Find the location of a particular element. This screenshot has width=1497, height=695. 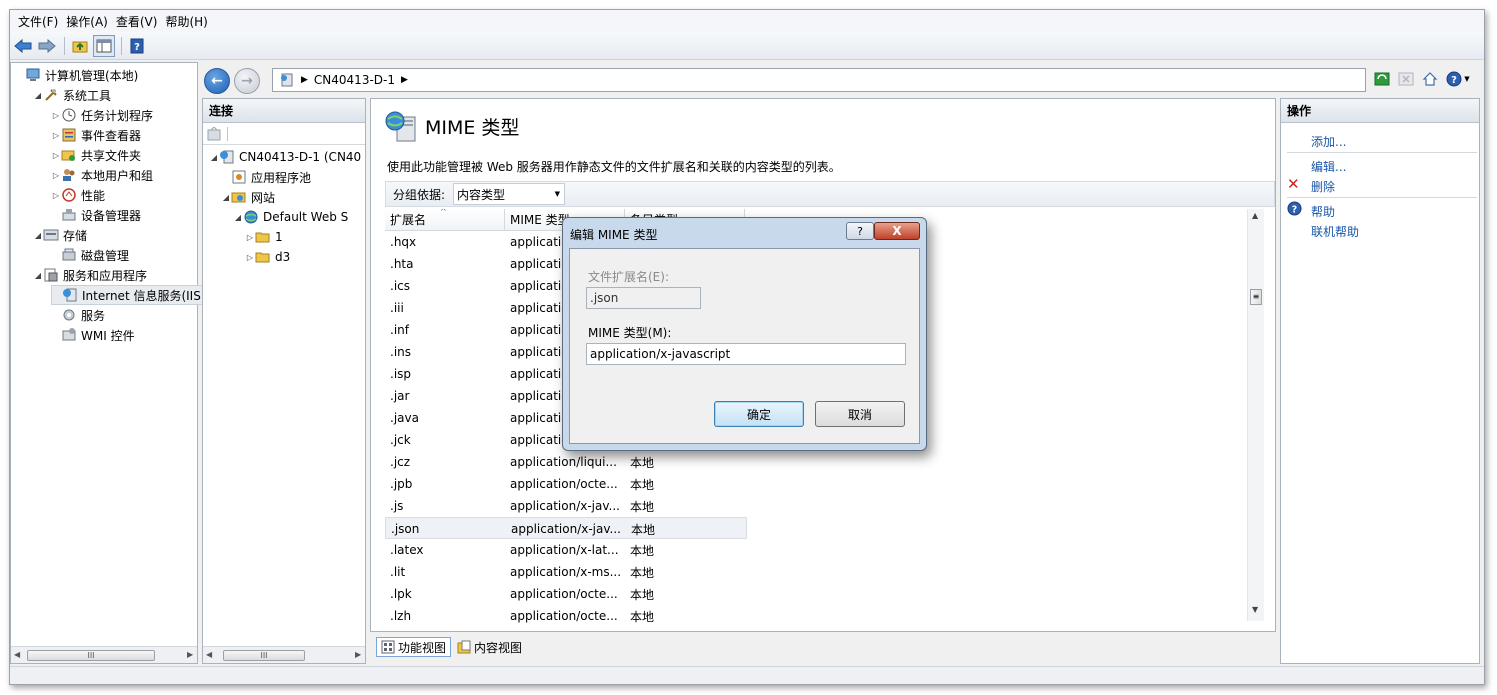

show-hide-tree-button is located at coordinates (104, 45).